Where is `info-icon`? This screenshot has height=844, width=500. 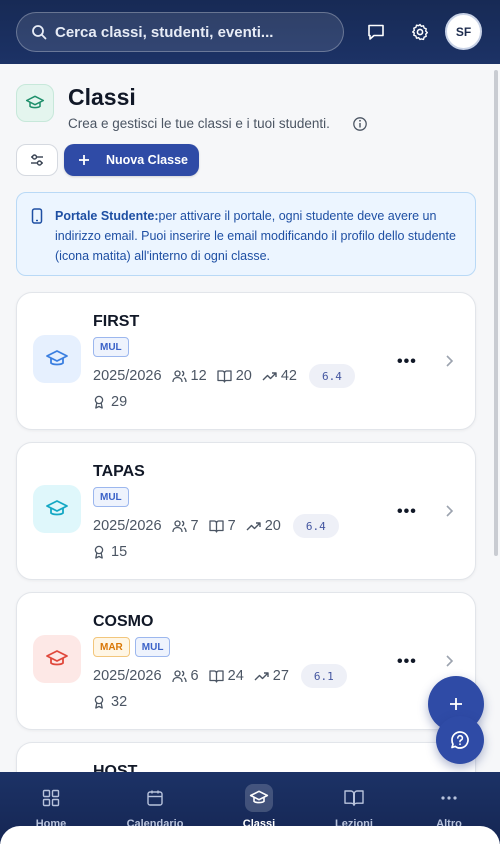 info-icon is located at coordinates (360, 126).